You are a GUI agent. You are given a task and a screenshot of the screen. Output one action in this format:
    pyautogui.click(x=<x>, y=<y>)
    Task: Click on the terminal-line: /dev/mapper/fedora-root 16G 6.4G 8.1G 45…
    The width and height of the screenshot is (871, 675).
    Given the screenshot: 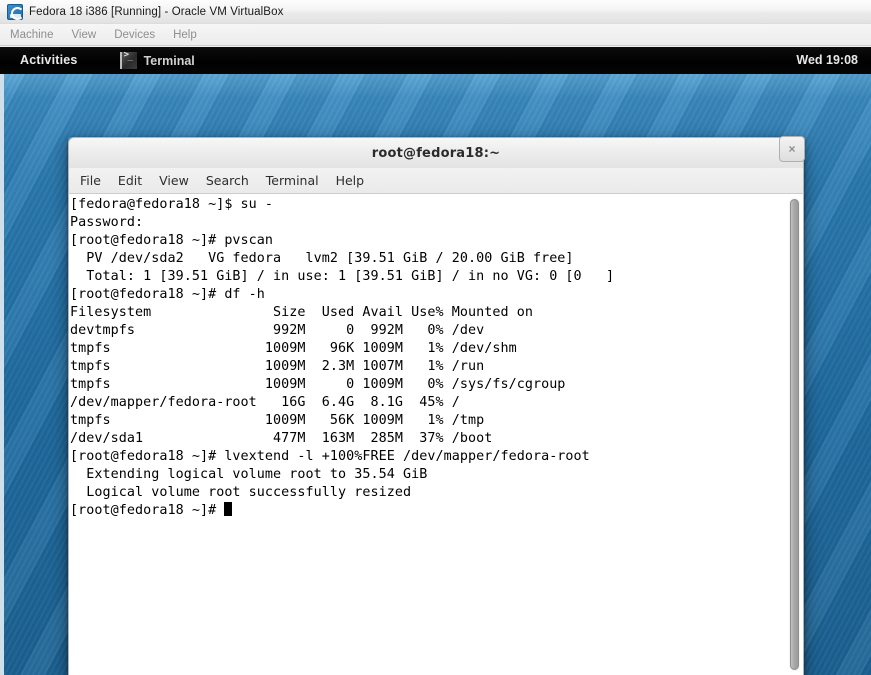 What is the action you would take?
    pyautogui.click(x=265, y=402)
    